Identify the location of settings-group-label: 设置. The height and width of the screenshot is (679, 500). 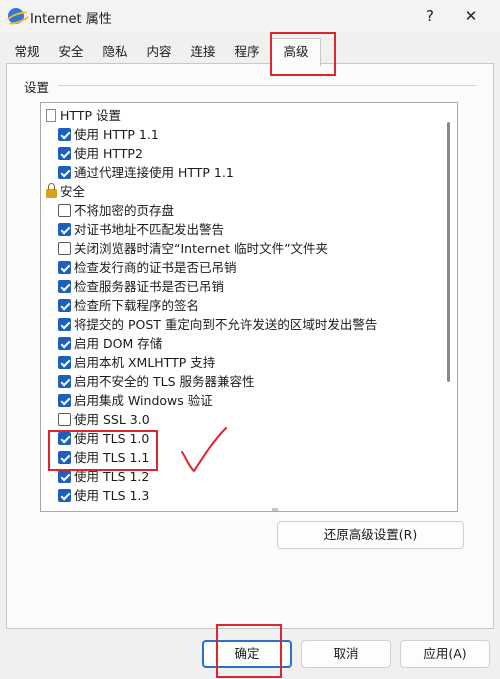
(37, 87).